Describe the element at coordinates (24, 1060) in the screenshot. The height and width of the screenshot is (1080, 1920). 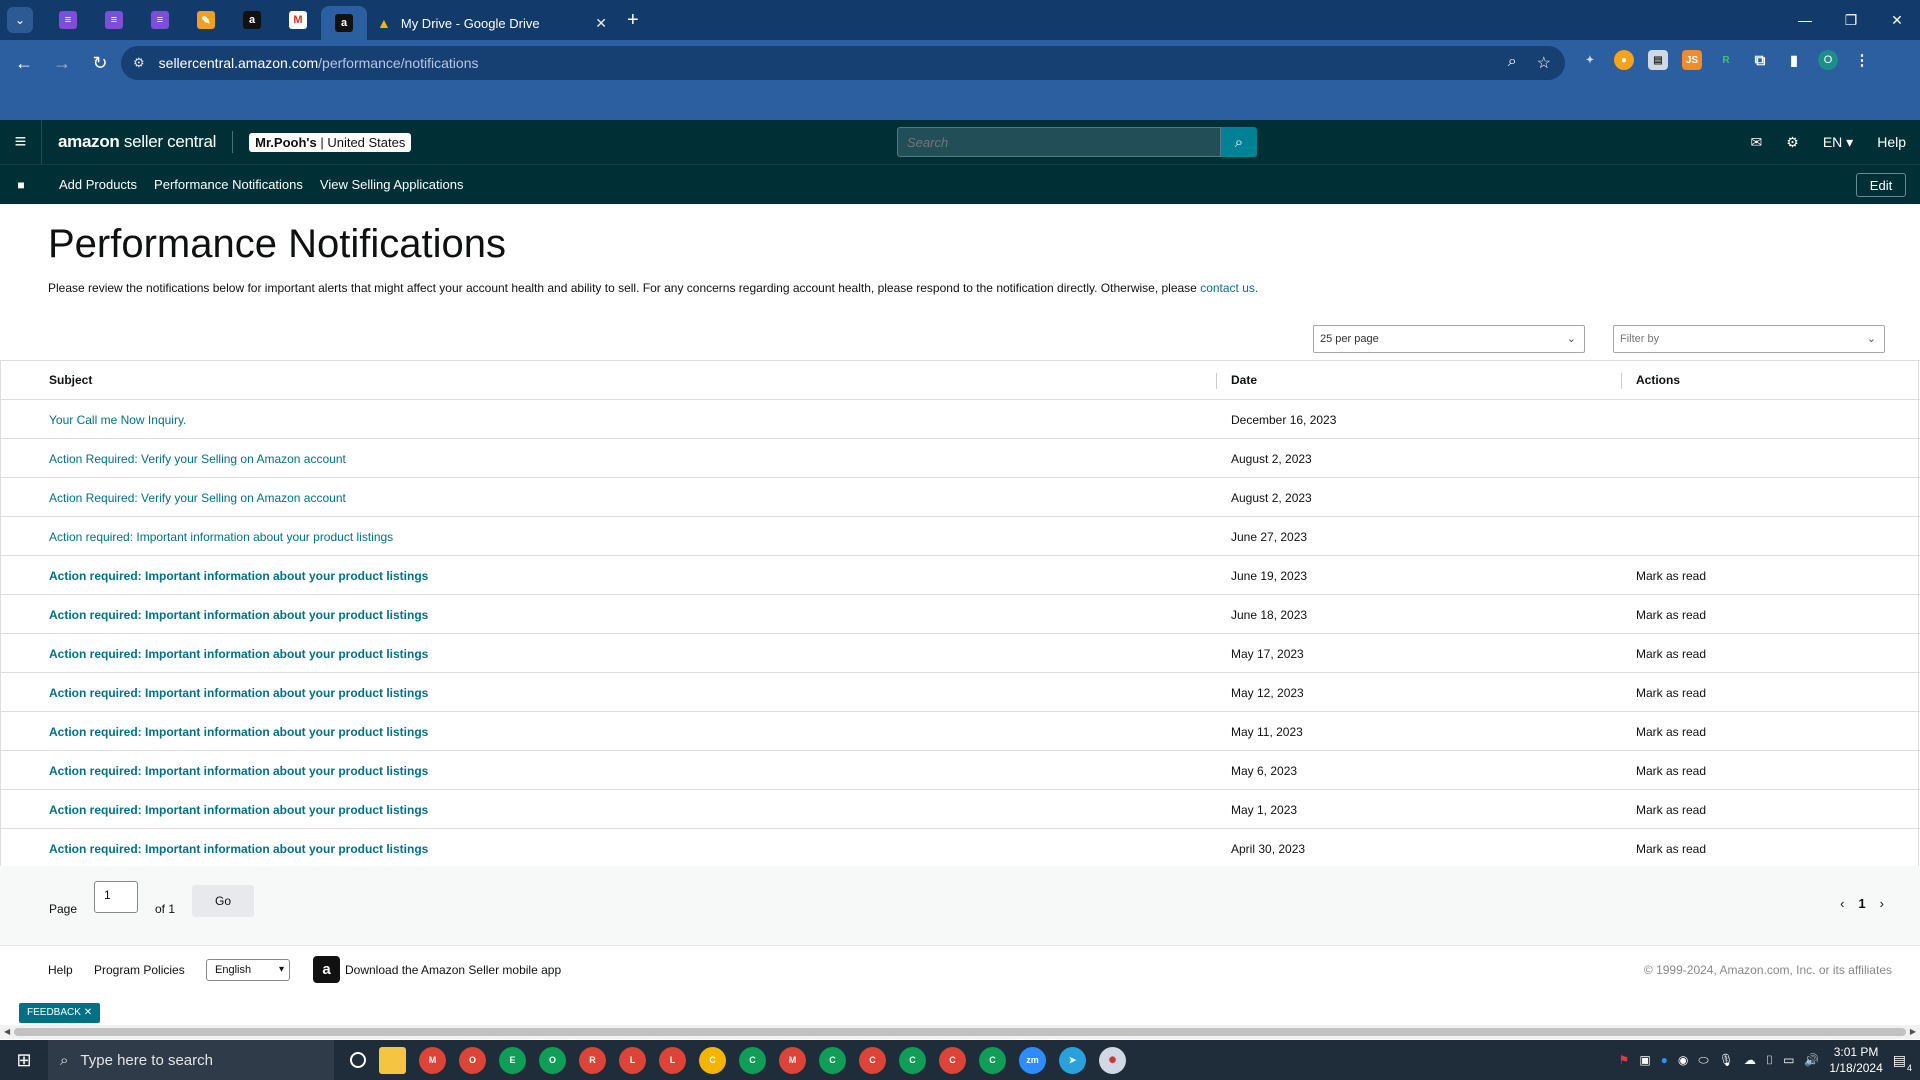
I see `windows-start-icon: ⊞` at that location.